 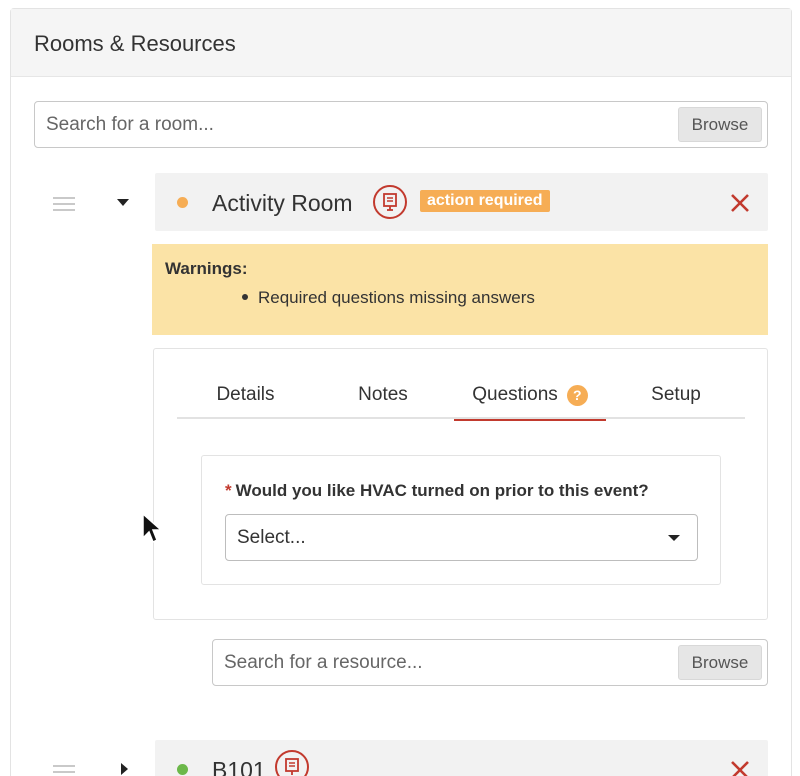 I want to click on warning-text: Required questions missing answers, so click(x=396, y=297).